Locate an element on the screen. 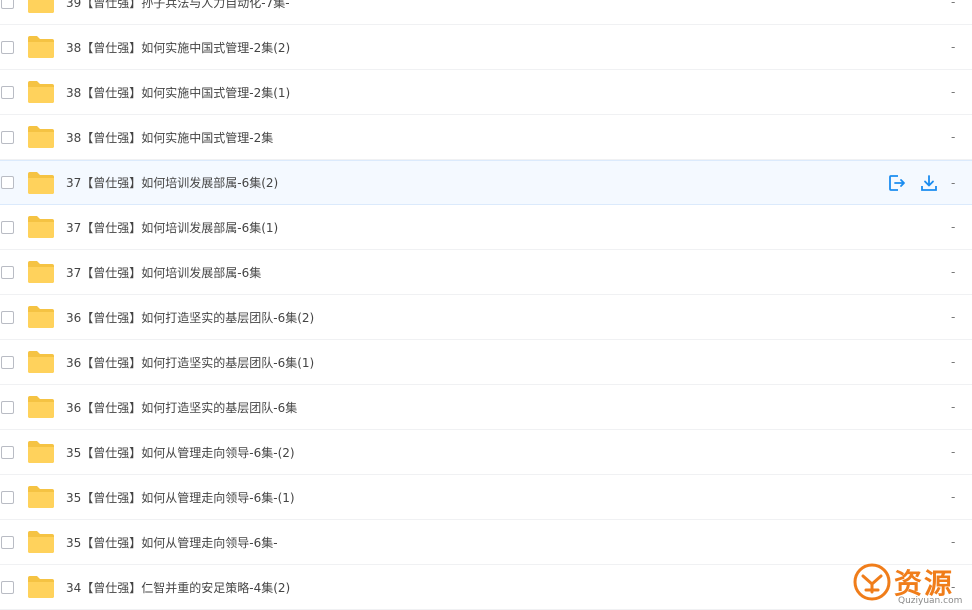  file-row: 35【曾仕强】如何从管理走向领导-6集-(2) - is located at coordinates (486, 452).